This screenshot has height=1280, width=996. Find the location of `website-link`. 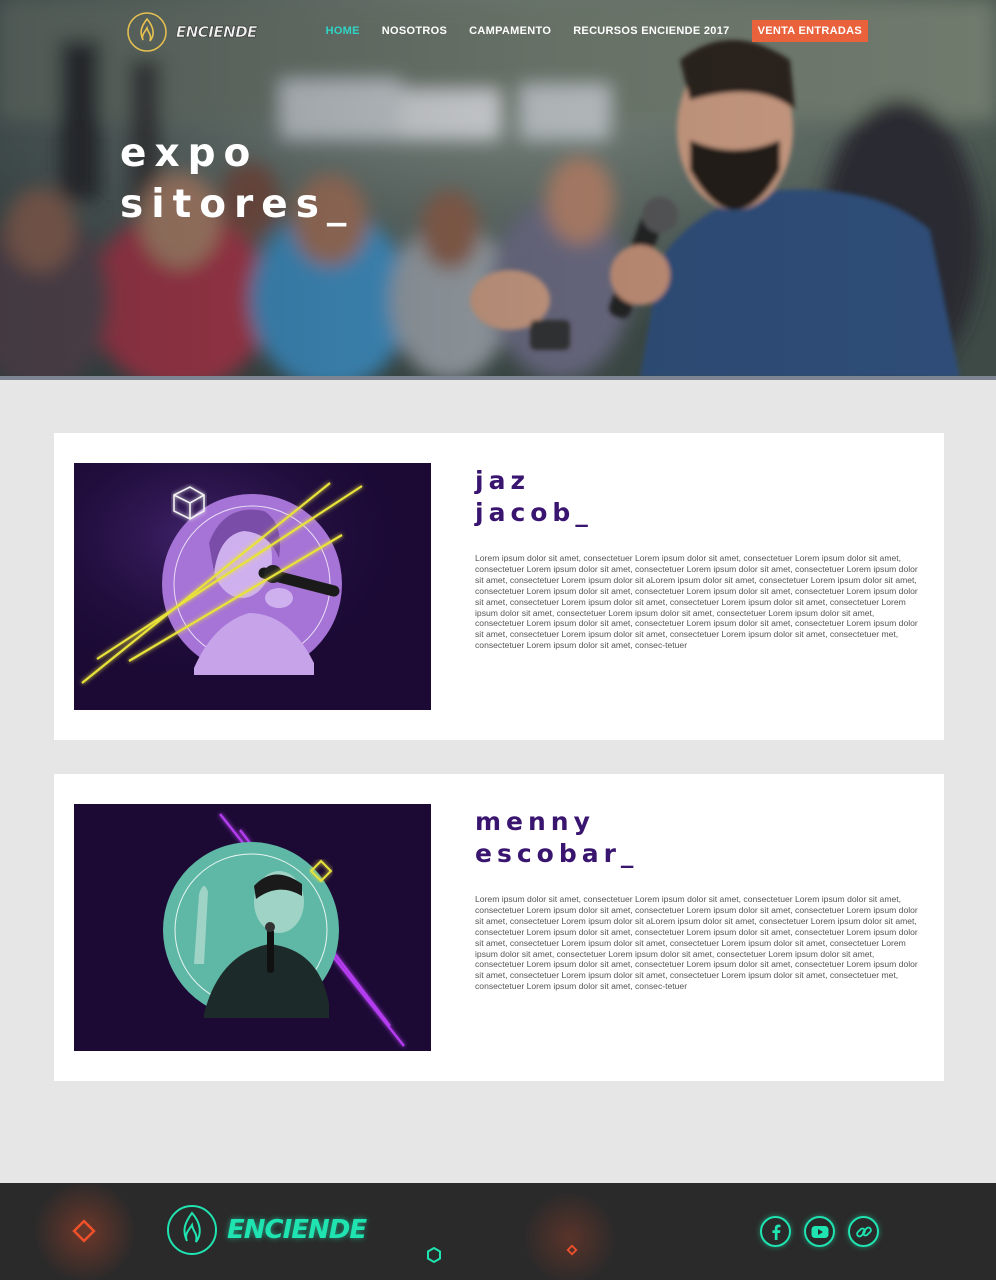

website-link is located at coordinates (863, 1231).